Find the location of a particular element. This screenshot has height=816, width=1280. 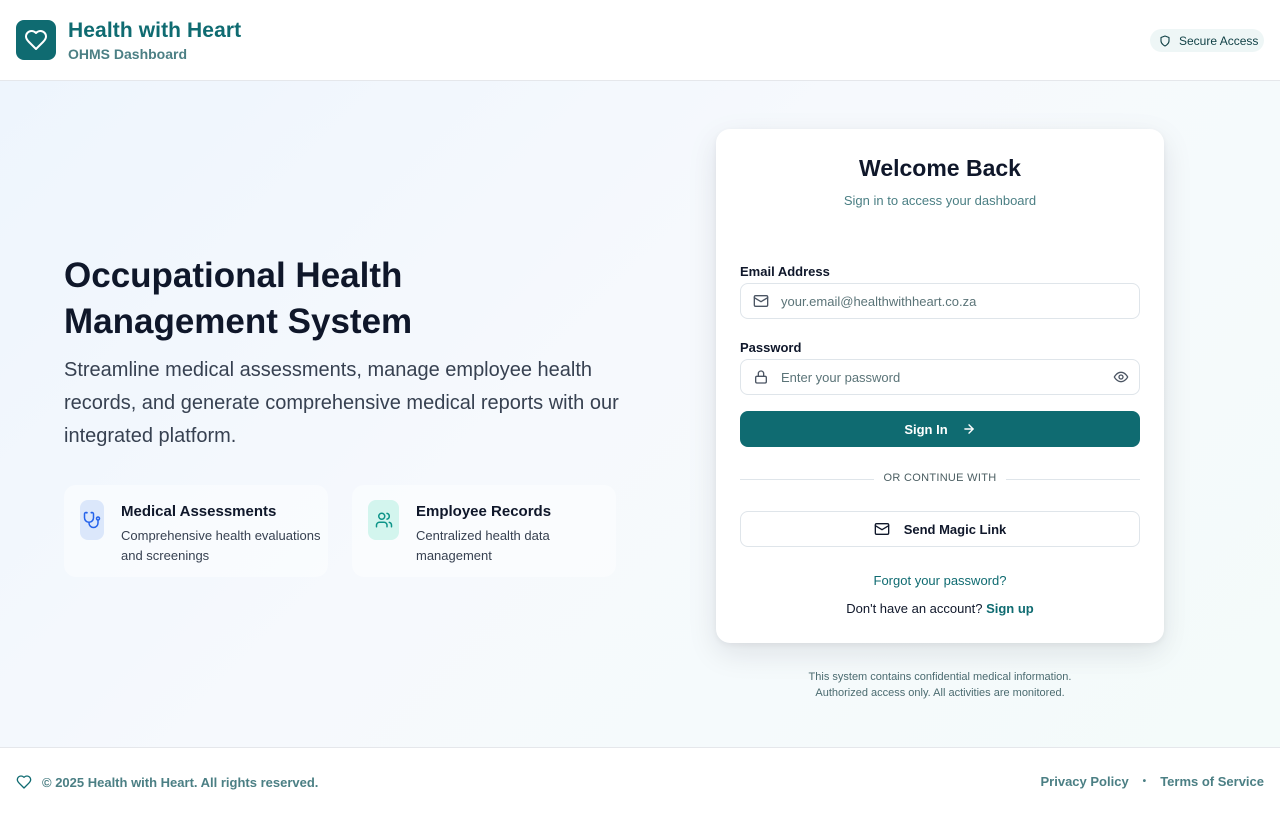

sign-up-link: Sign up is located at coordinates (1010, 608).